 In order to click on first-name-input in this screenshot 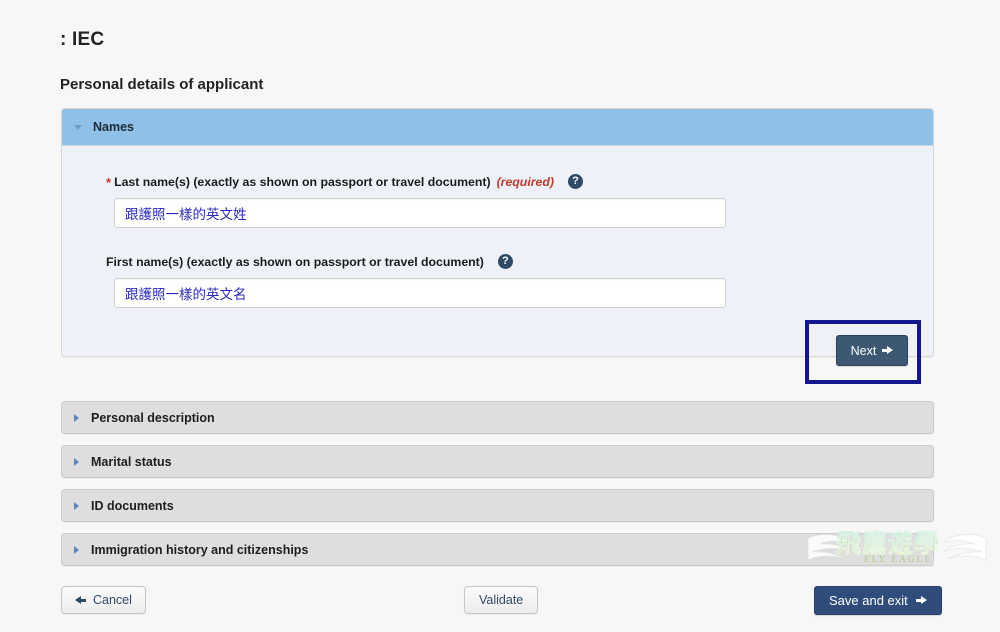, I will do `click(420, 293)`.